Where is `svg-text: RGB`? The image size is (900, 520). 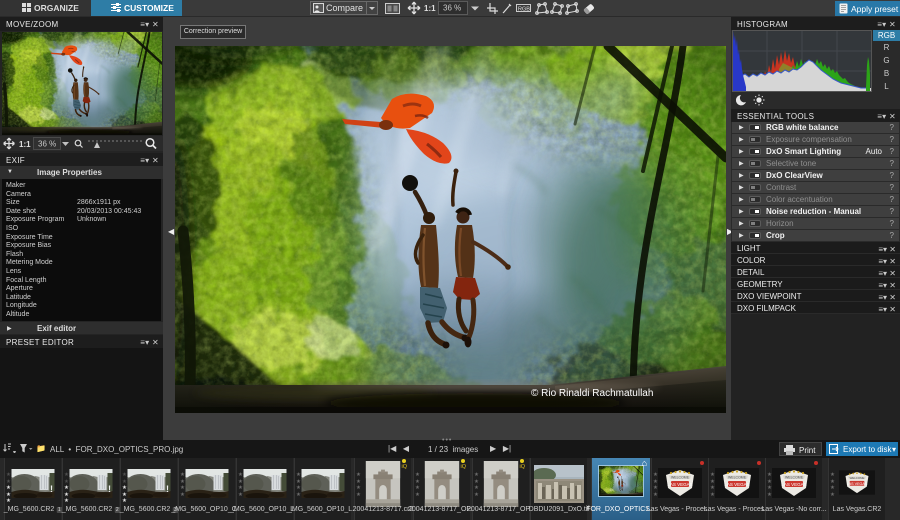
svg-text: RGB is located at coordinates (524, 10).